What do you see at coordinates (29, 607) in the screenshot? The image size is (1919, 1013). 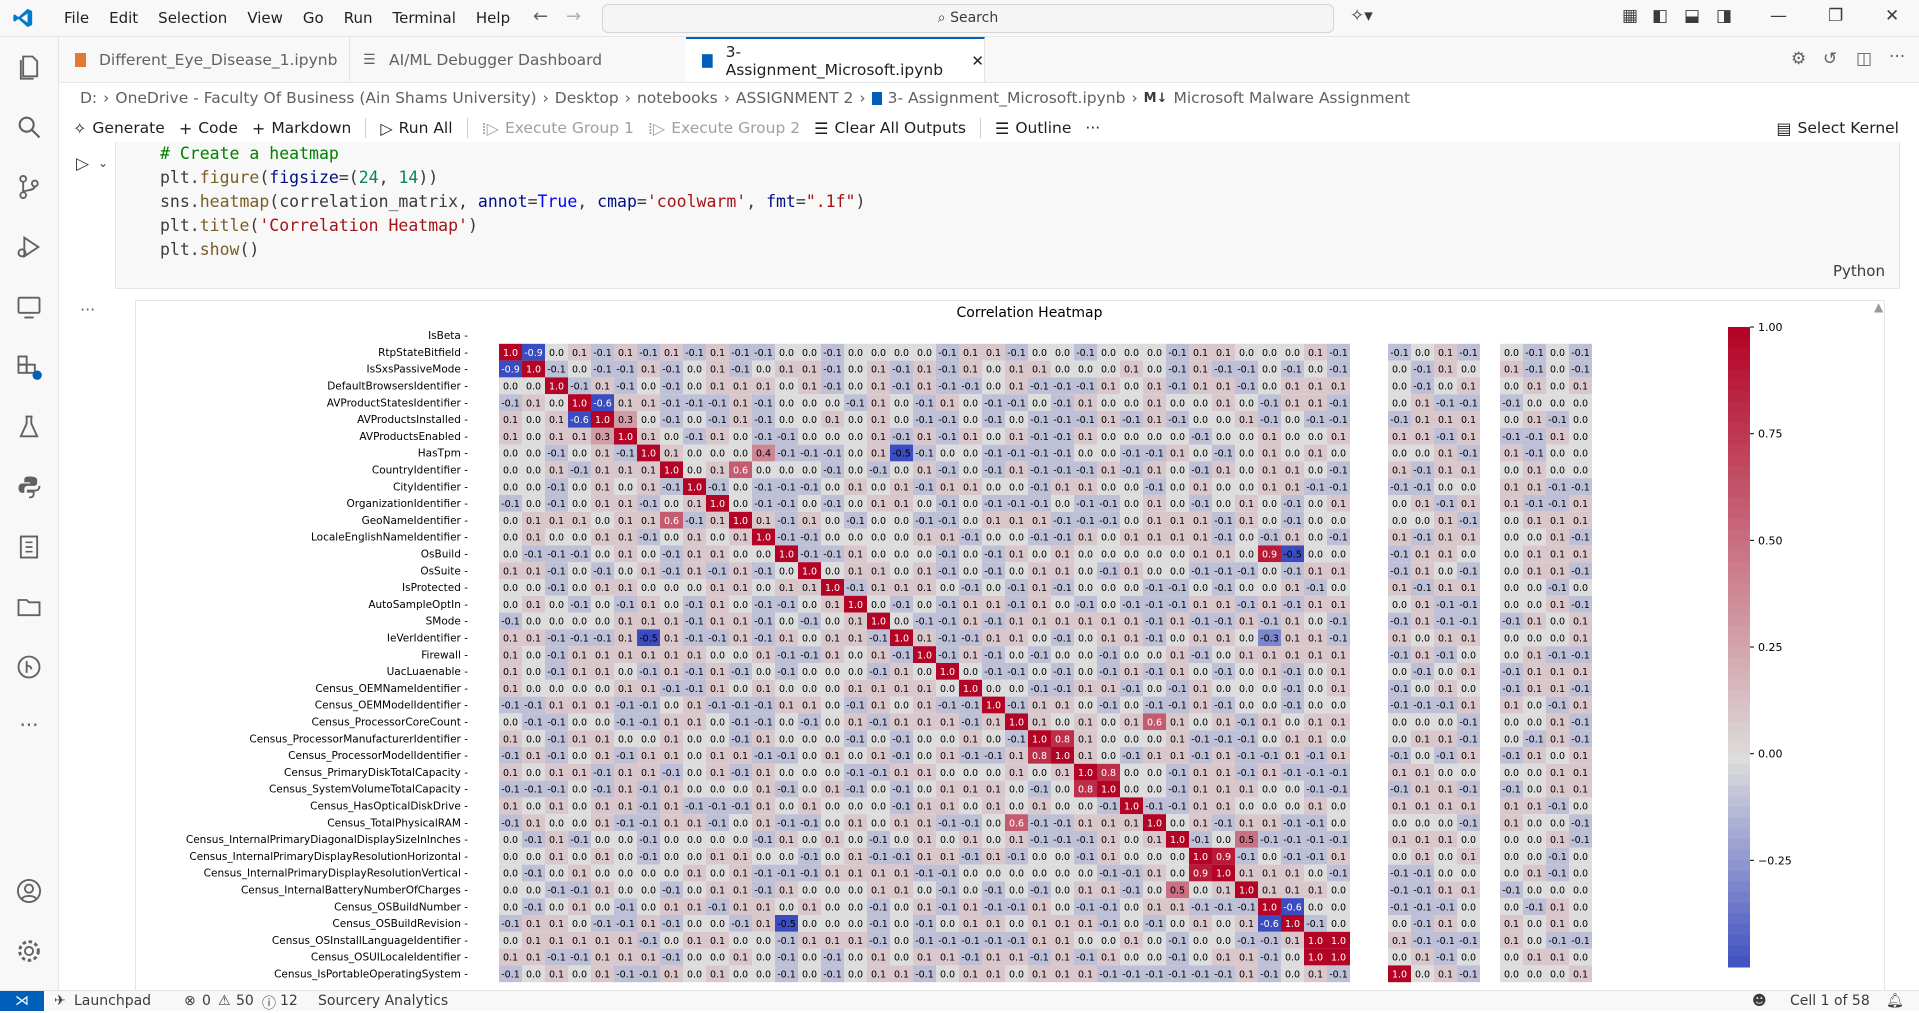 I see `folder-icon` at bounding box center [29, 607].